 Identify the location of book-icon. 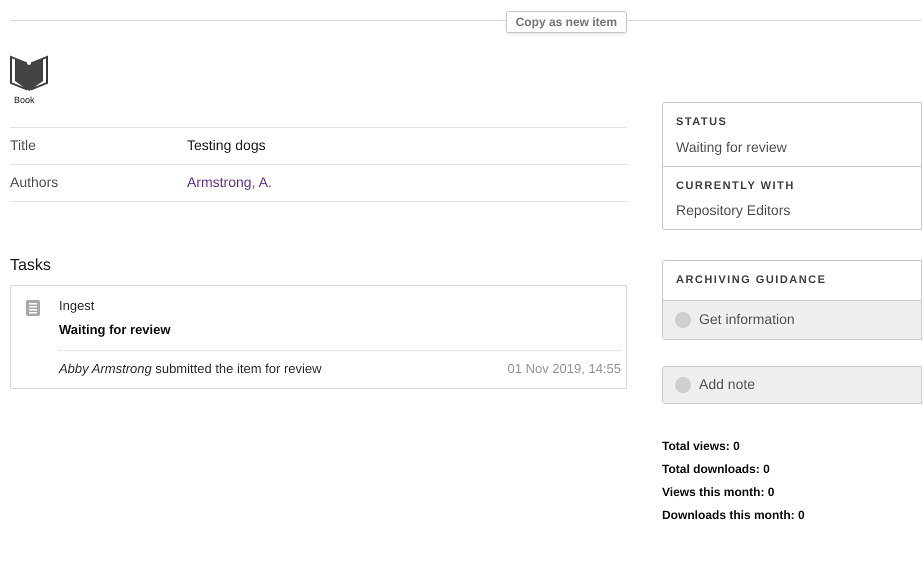
(29, 74).